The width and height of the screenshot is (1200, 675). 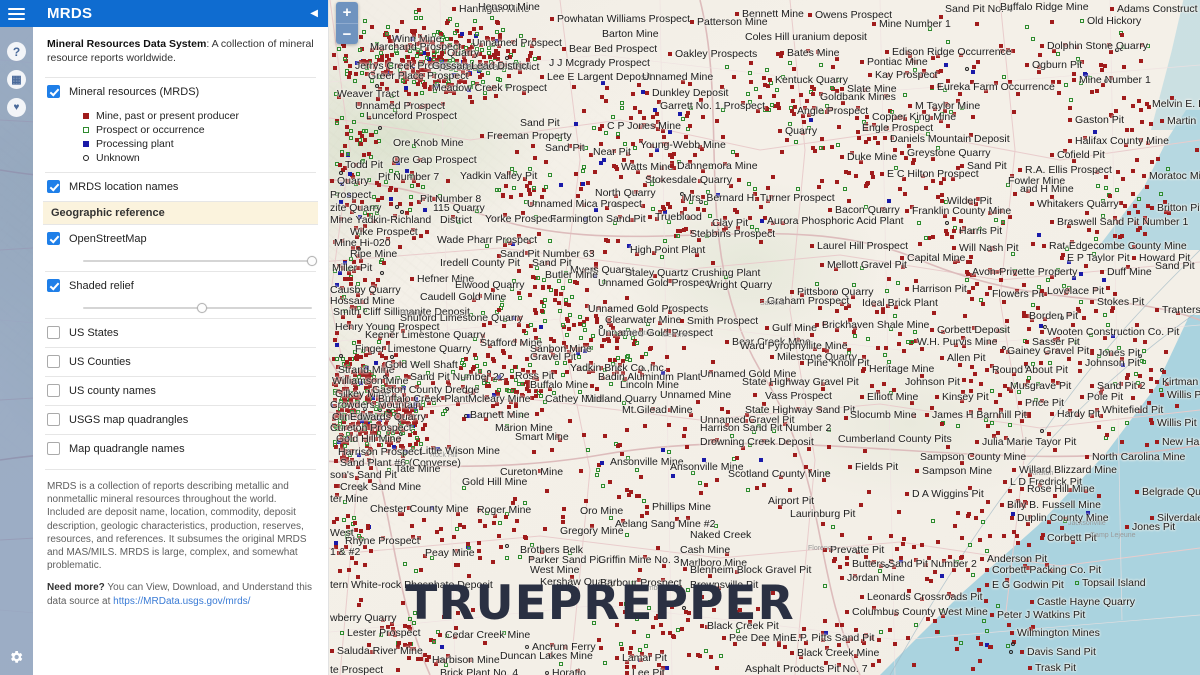 What do you see at coordinates (86, 130) in the screenshot?
I see `green-hollow-square-icon` at bounding box center [86, 130].